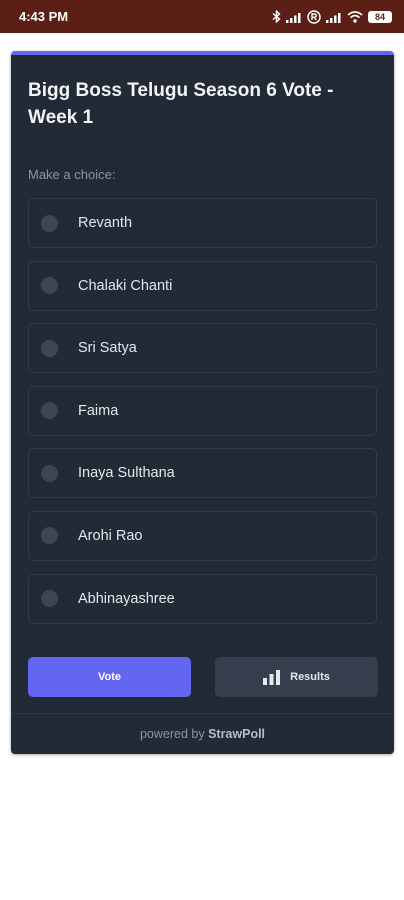 Image resolution: width=404 pixels, height=900 pixels. I want to click on option-sri-satya: Sri Satya, so click(202, 348).